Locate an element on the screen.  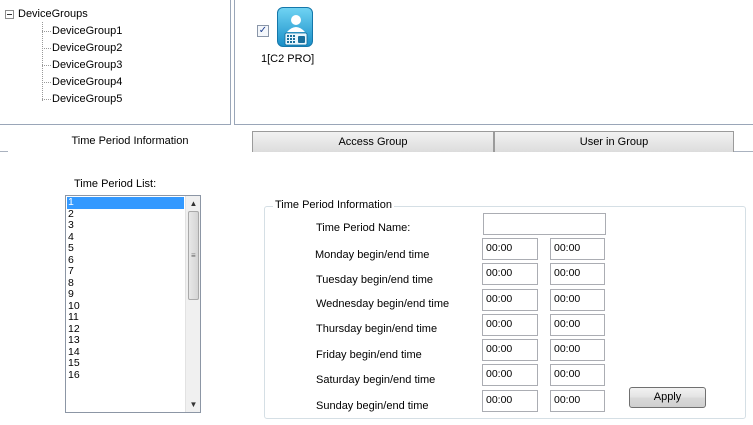
time-period-list-items: 1 2 3 4 5 6 7 8 9 10 11 12 13 14 15 16 is located at coordinates (125, 289).